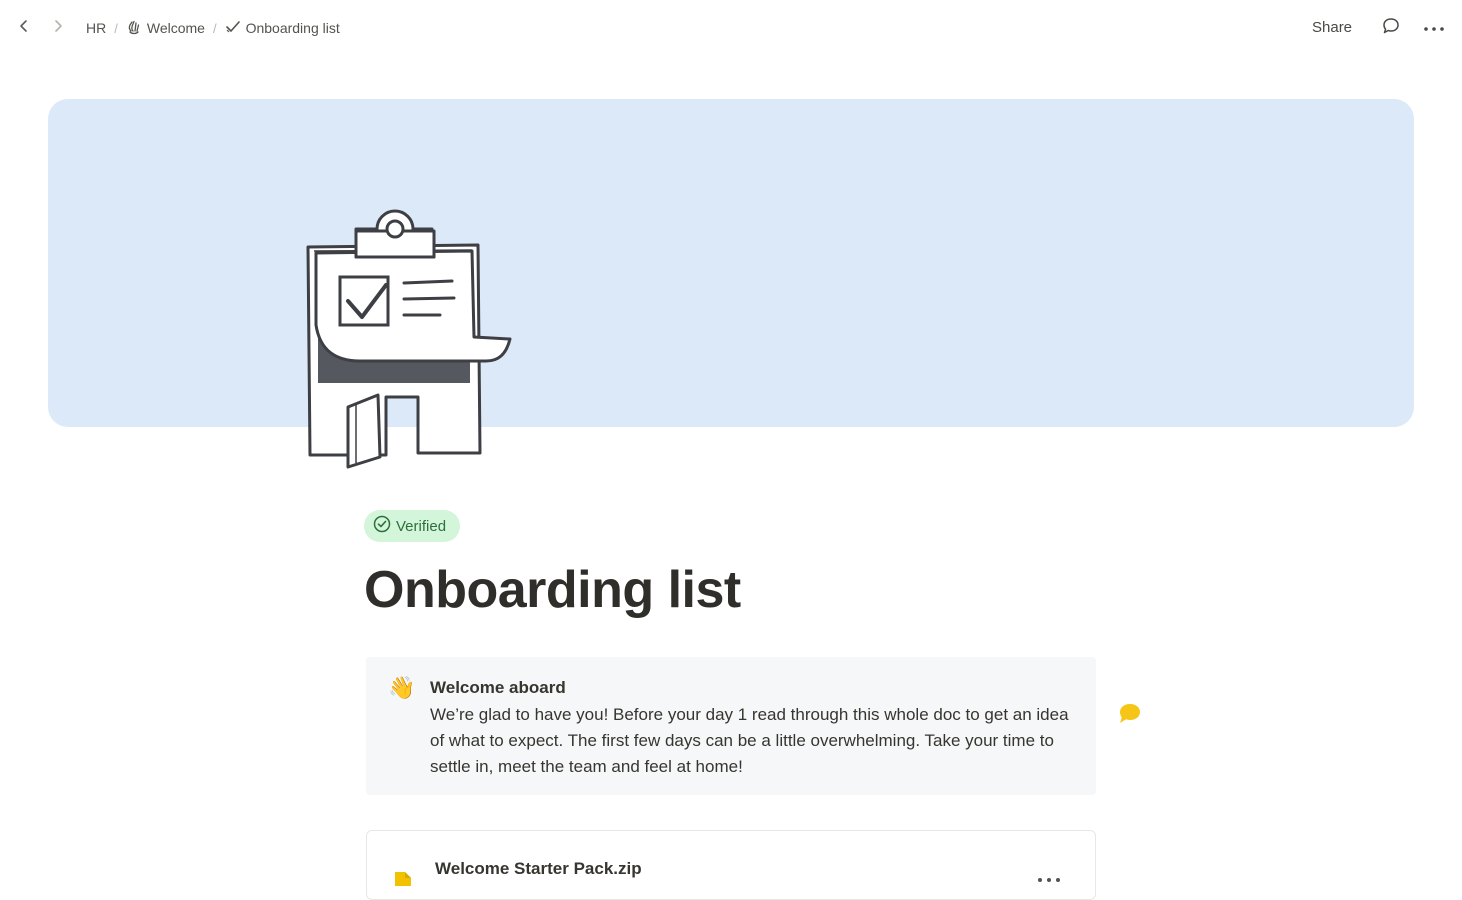 This screenshot has height=900, width=1462. Describe the element at coordinates (1130, 714) in the screenshot. I see `comment-bubble-icon` at that location.